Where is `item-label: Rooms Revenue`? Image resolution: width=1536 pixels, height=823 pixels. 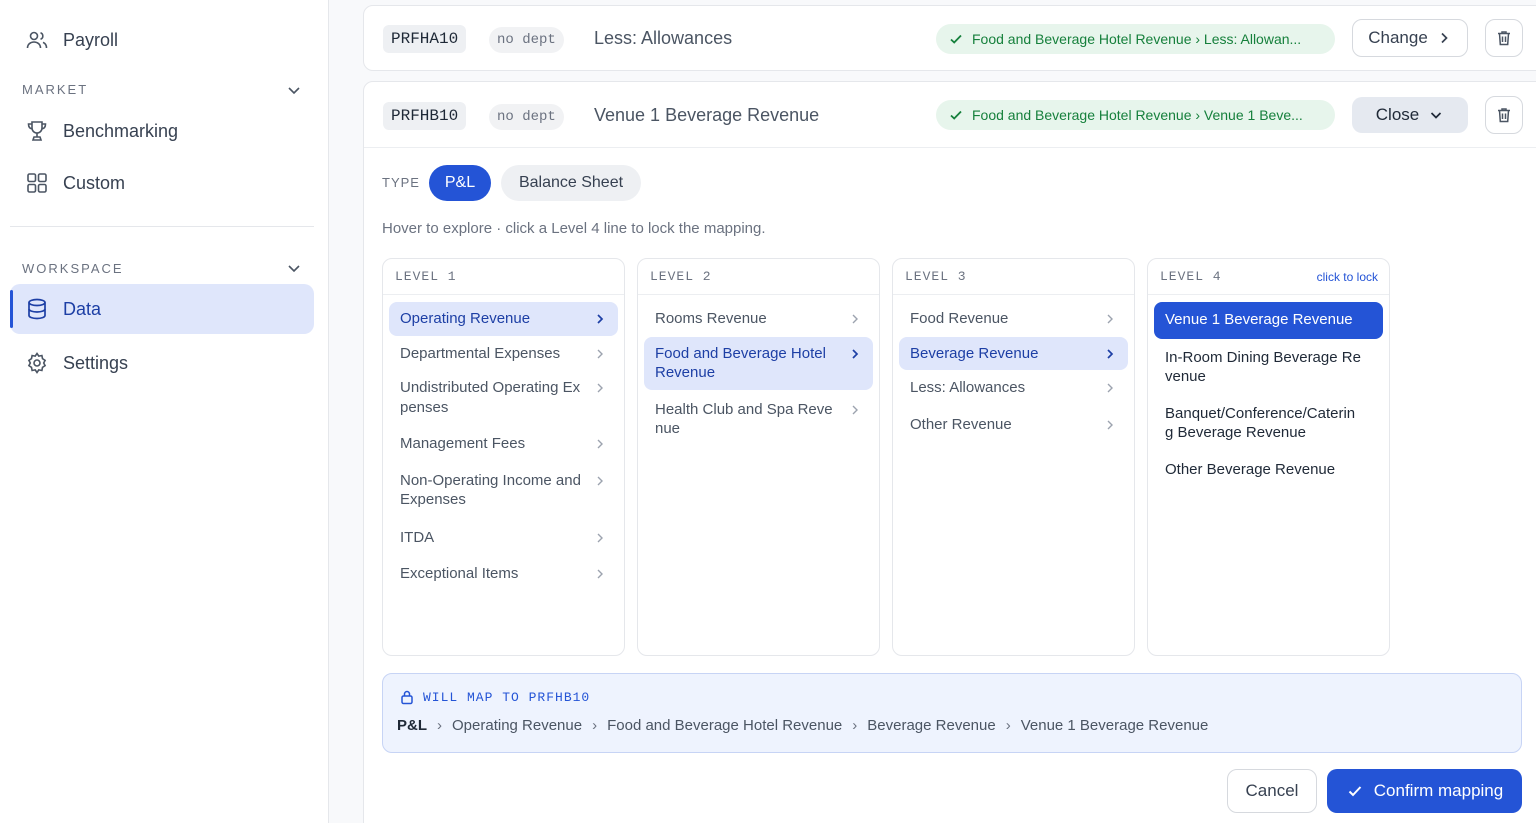
item-label: Rooms Revenue is located at coordinates (711, 318).